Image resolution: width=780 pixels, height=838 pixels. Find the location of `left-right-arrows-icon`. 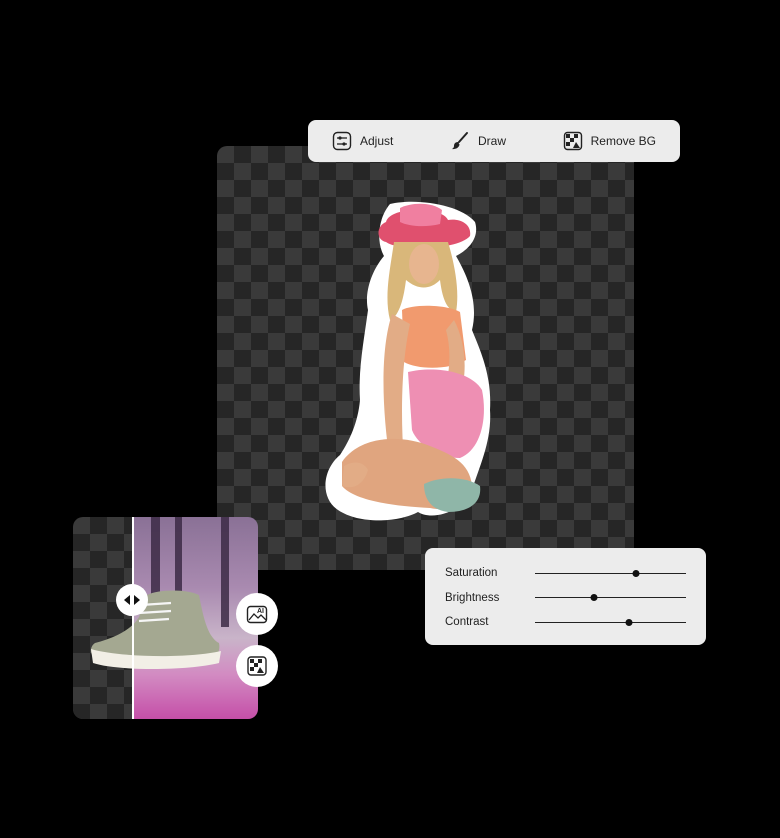

left-right-arrows-icon is located at coordinates (132, 600).